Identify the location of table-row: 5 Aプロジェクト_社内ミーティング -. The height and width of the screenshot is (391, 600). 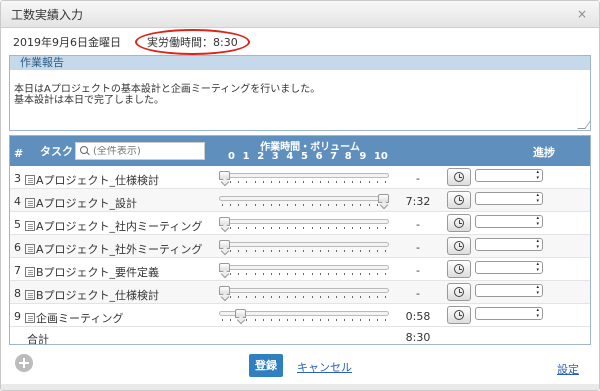
(300, 223).